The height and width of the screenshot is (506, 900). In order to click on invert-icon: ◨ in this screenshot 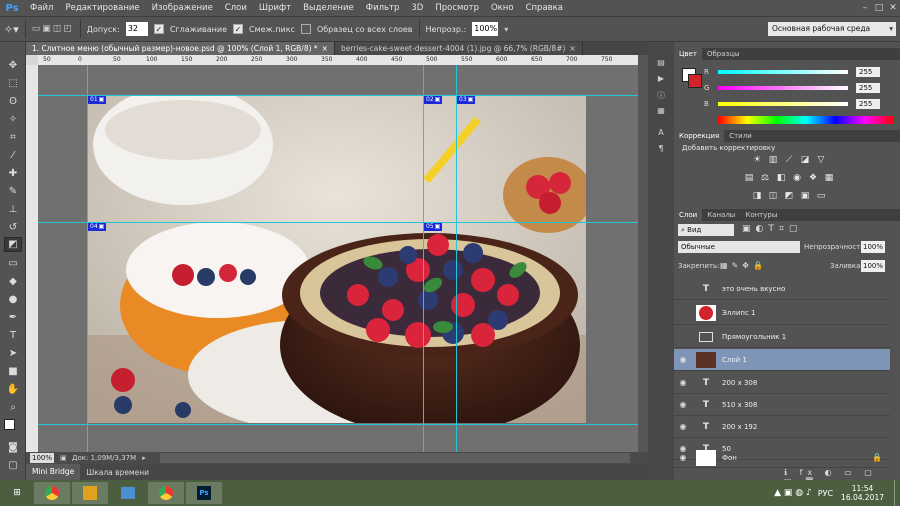, I will do `click(757, 196)`.